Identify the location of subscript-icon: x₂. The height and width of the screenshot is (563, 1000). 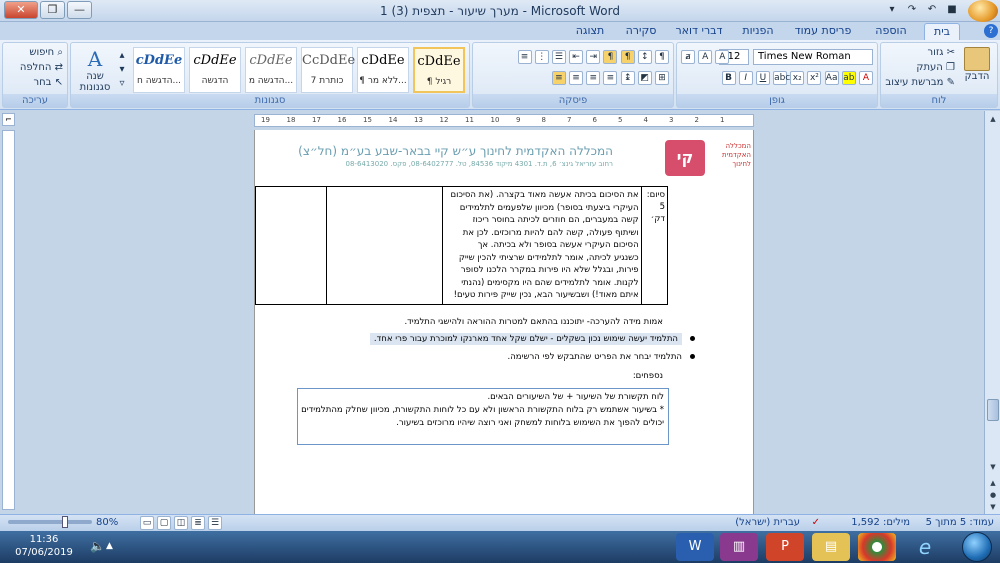
(797, 78).